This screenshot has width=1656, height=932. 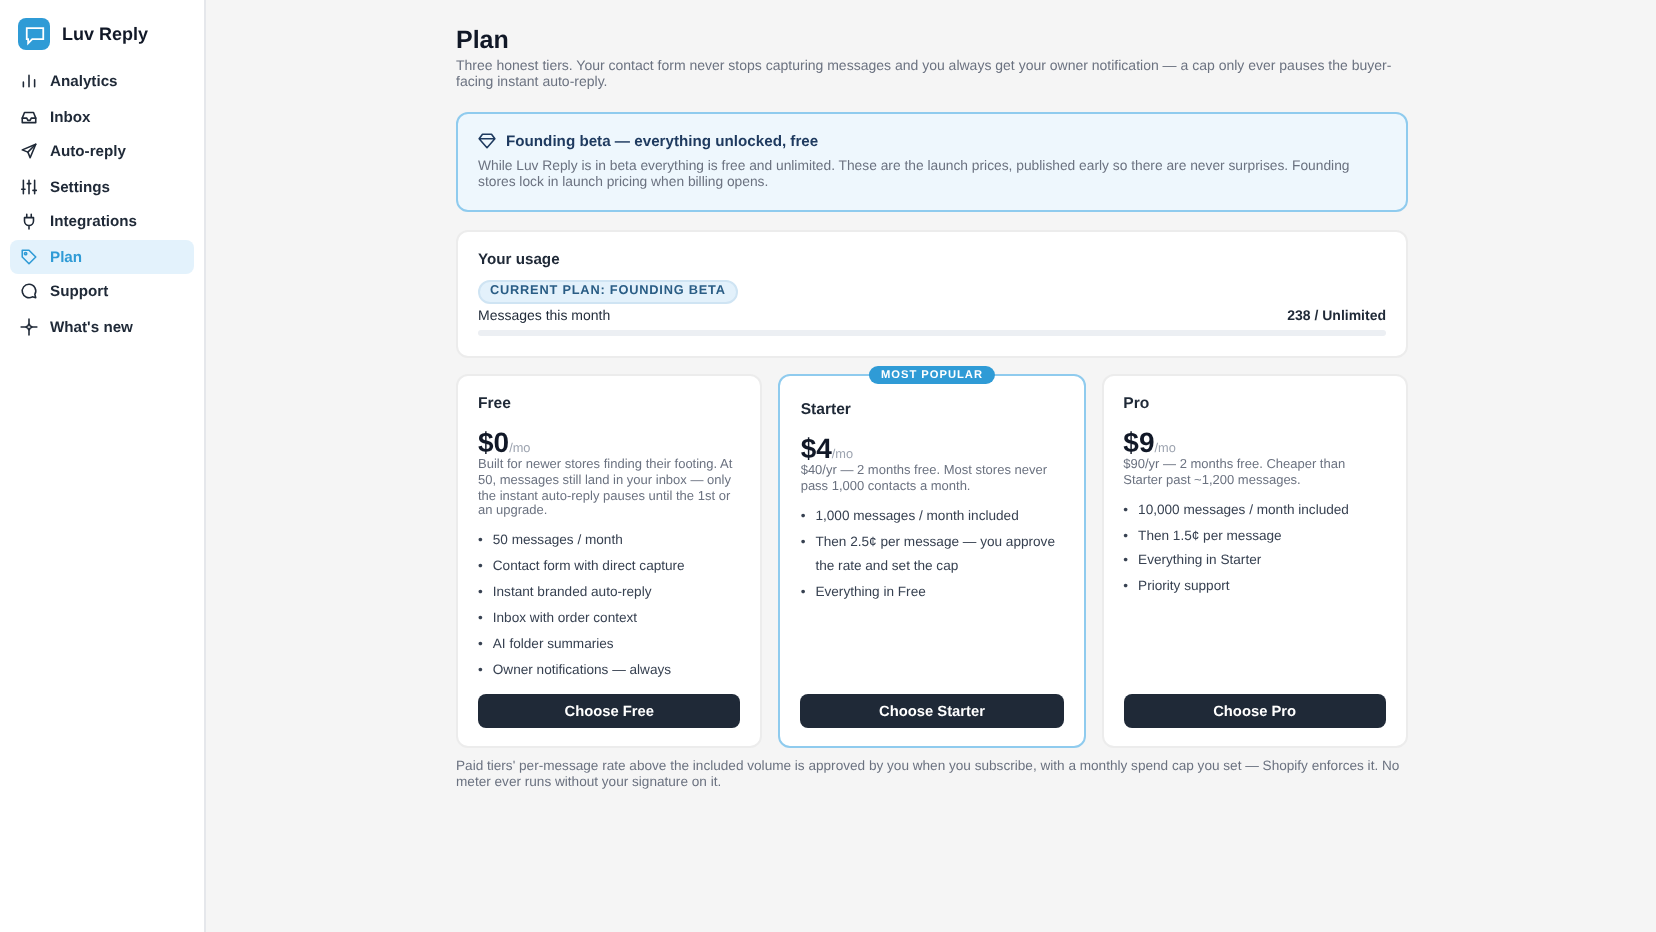 I want to click on brand-name: Luv Reply, so click(x=105, y=34).